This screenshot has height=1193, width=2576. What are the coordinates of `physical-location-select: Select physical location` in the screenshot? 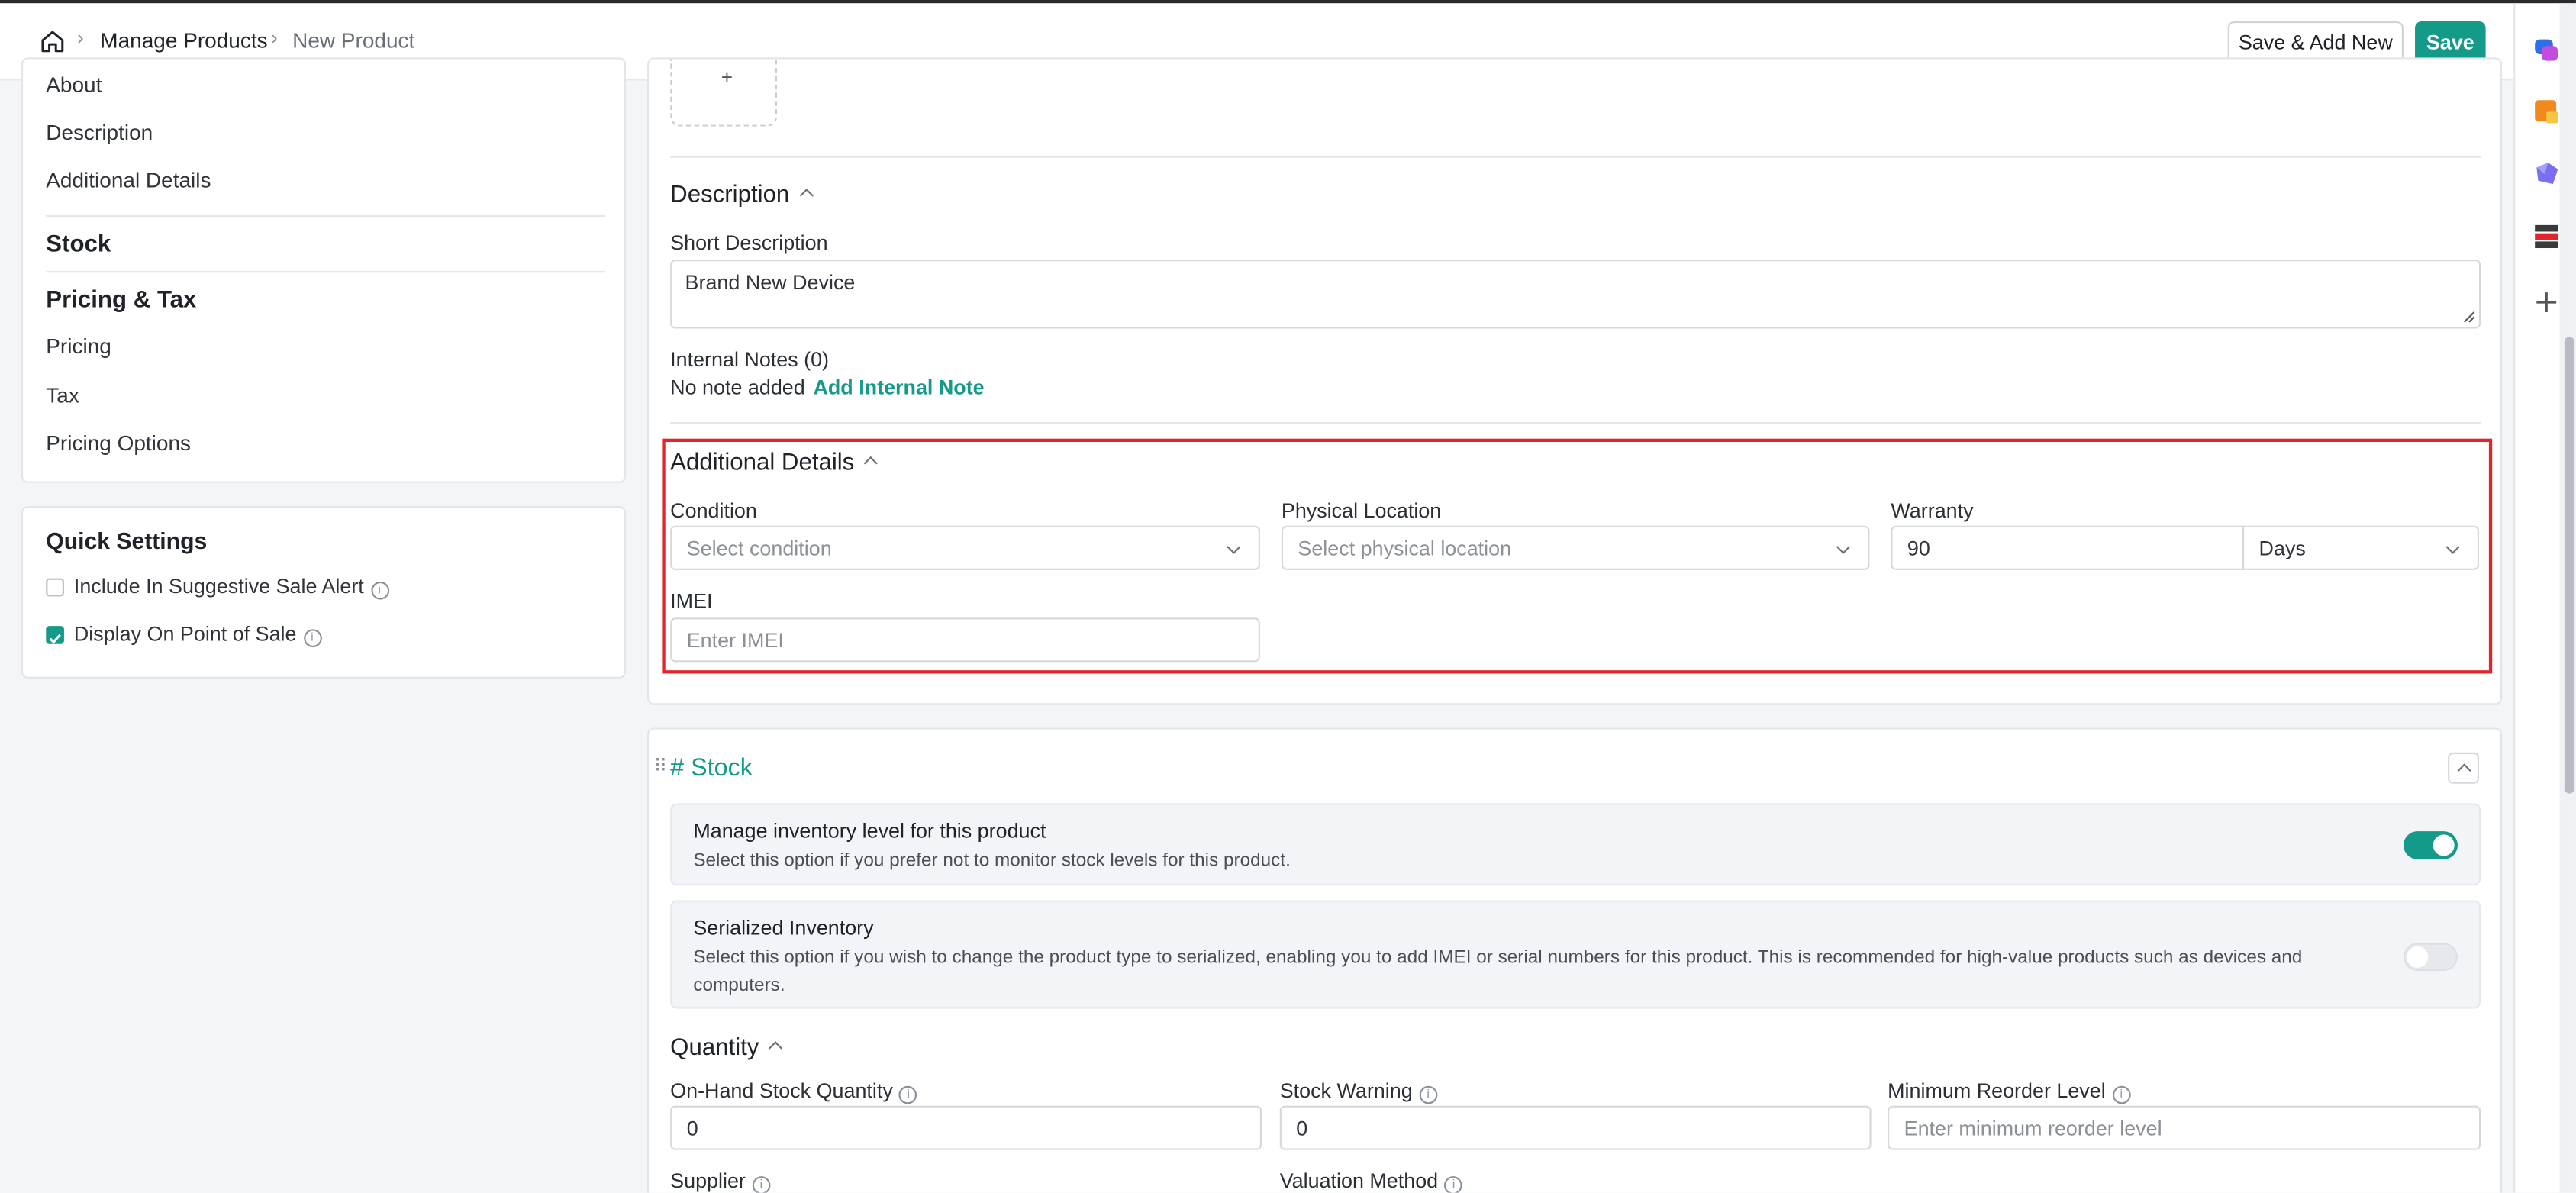 It's located at (1576, 547).